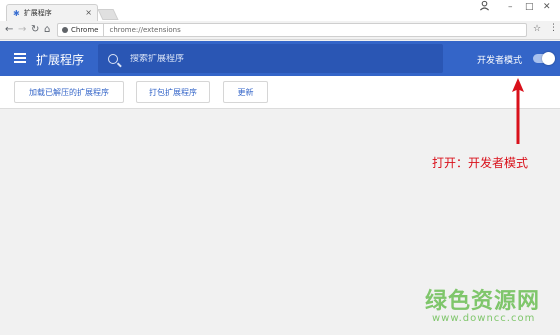 The image size is (560, 335). I want to click on extensions-header: 扩展程序 开发者模式, so click(280, 58).